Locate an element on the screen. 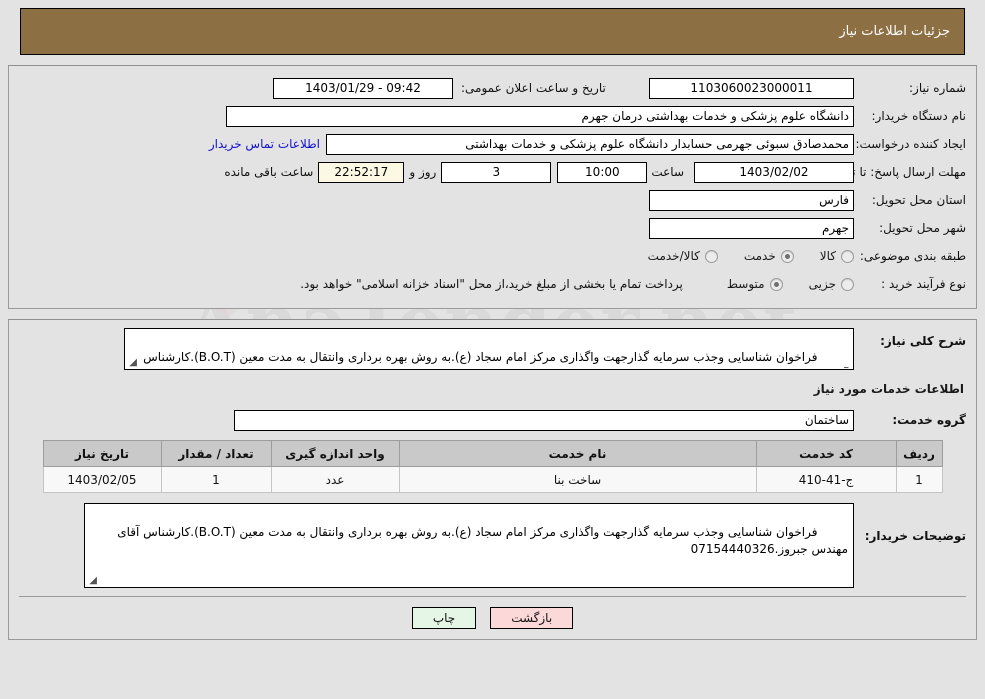 The image size is (985, 699). col-need-date: تاریخ نیاز is located at coordinates (102, 453).